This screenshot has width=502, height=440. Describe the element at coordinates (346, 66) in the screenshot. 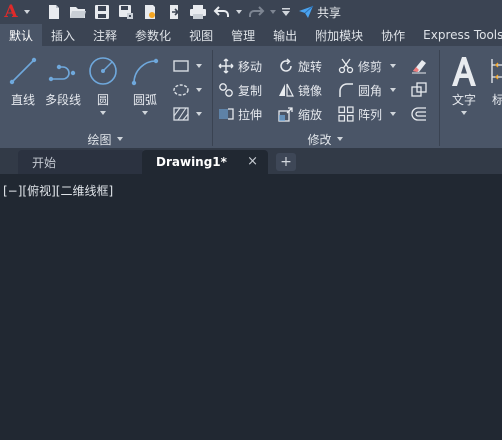

I see `trim-icon` at that location.